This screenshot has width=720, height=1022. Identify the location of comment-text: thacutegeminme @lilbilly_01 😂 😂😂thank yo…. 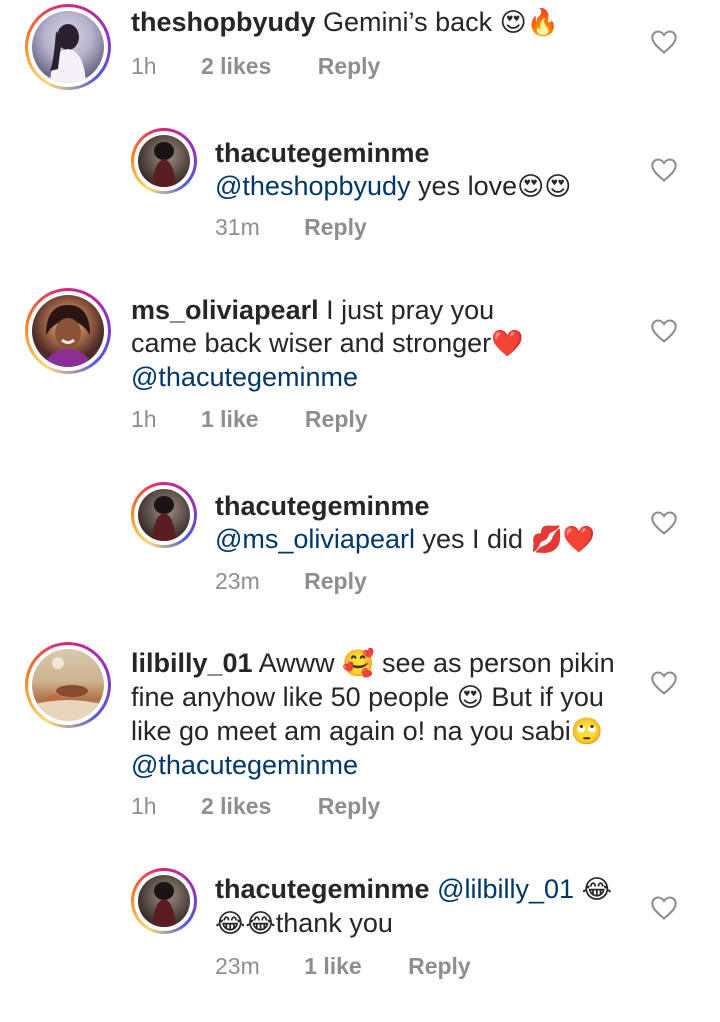
(430, 907).